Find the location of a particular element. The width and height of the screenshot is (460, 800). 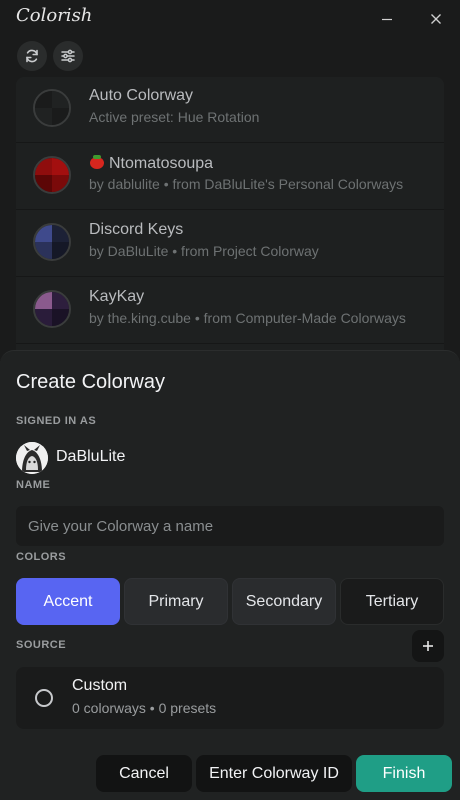

refresh-button is located at coordinates (32, 56).